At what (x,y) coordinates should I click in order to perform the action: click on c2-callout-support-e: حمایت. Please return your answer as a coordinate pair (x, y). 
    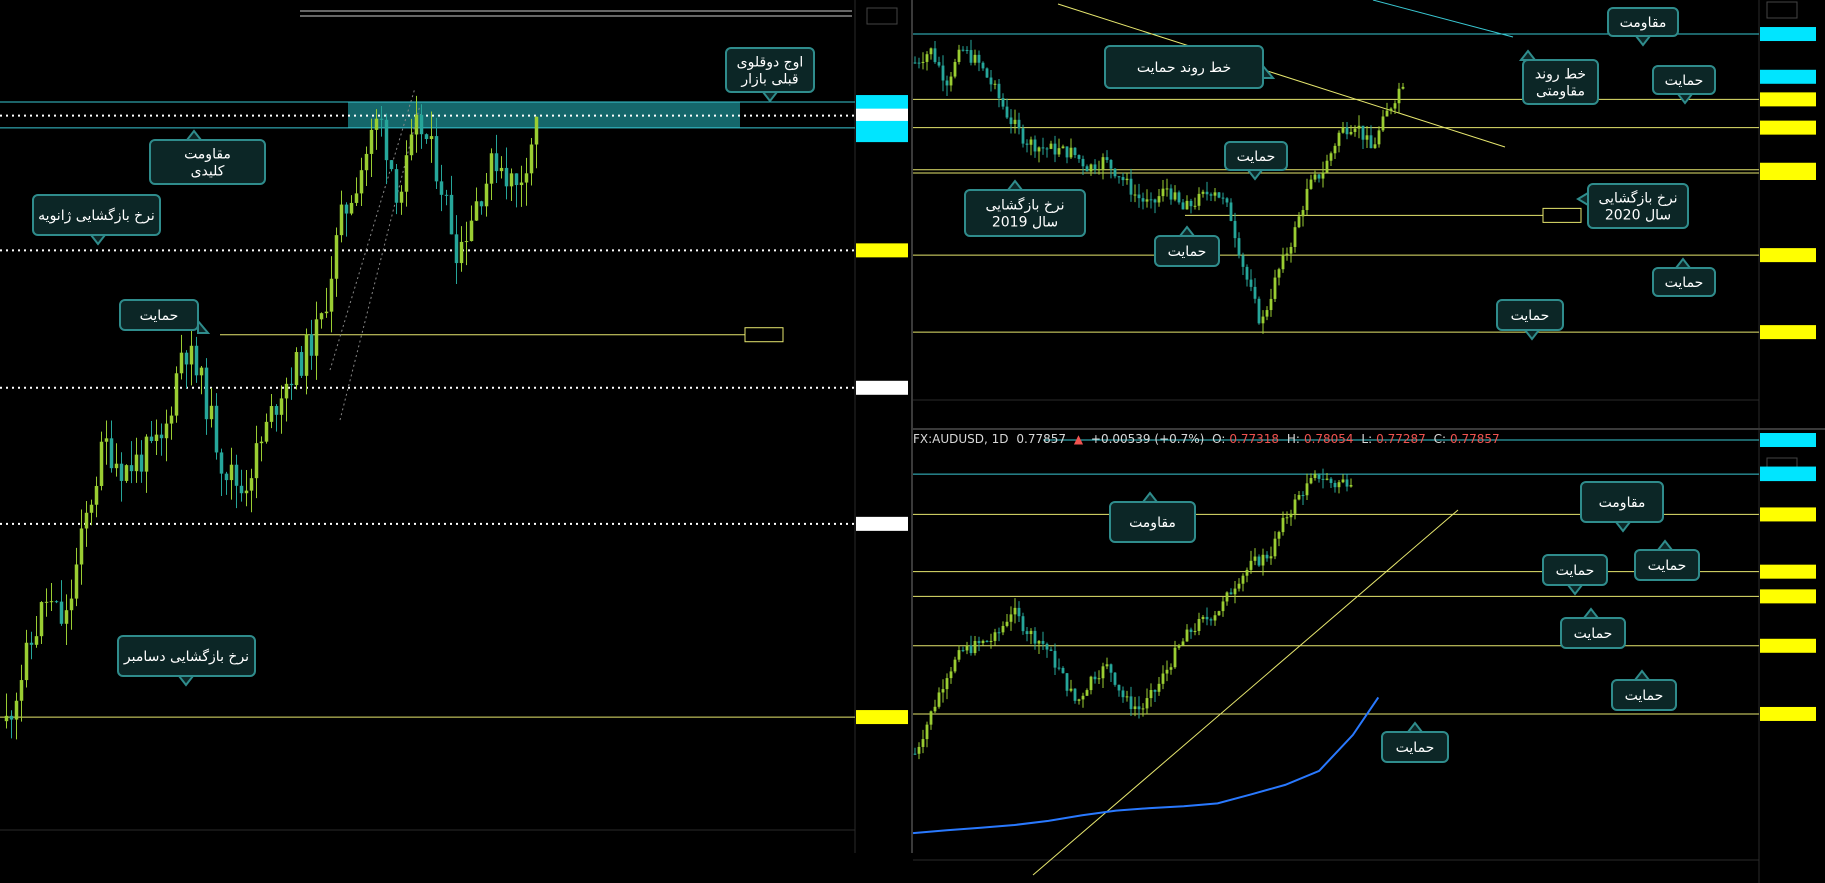
    Looking at the image, I should click on (1415, 742).